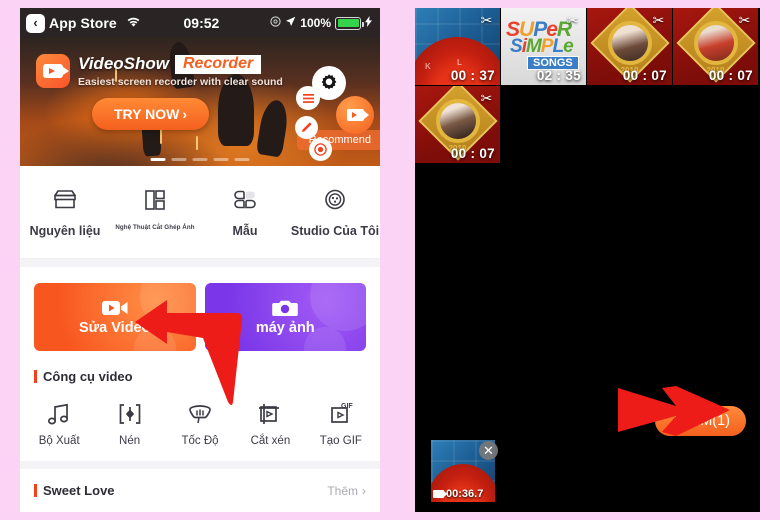 Image resolution: width=780 pixels, height=520 pixels. I want to click on logo-line-2: SiMPLe, so click(542, 46).